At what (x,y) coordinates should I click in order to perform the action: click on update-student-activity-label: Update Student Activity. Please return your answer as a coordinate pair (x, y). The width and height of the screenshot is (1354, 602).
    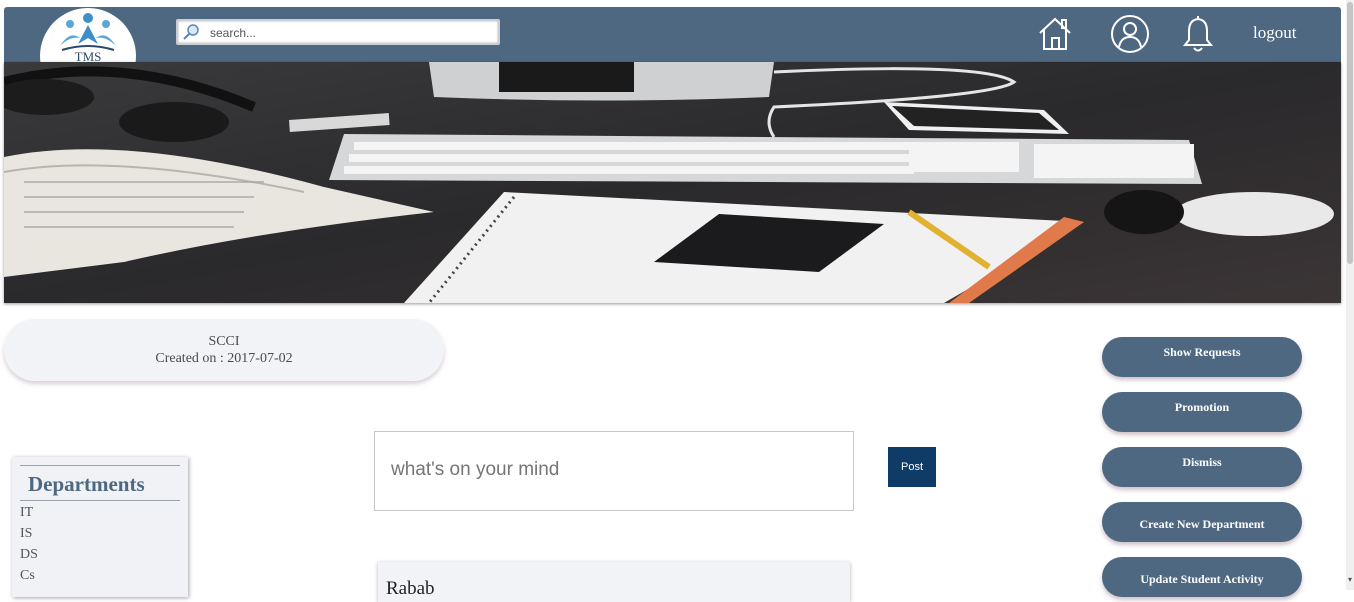
    Looking at the image, I should click on (1202, 579).